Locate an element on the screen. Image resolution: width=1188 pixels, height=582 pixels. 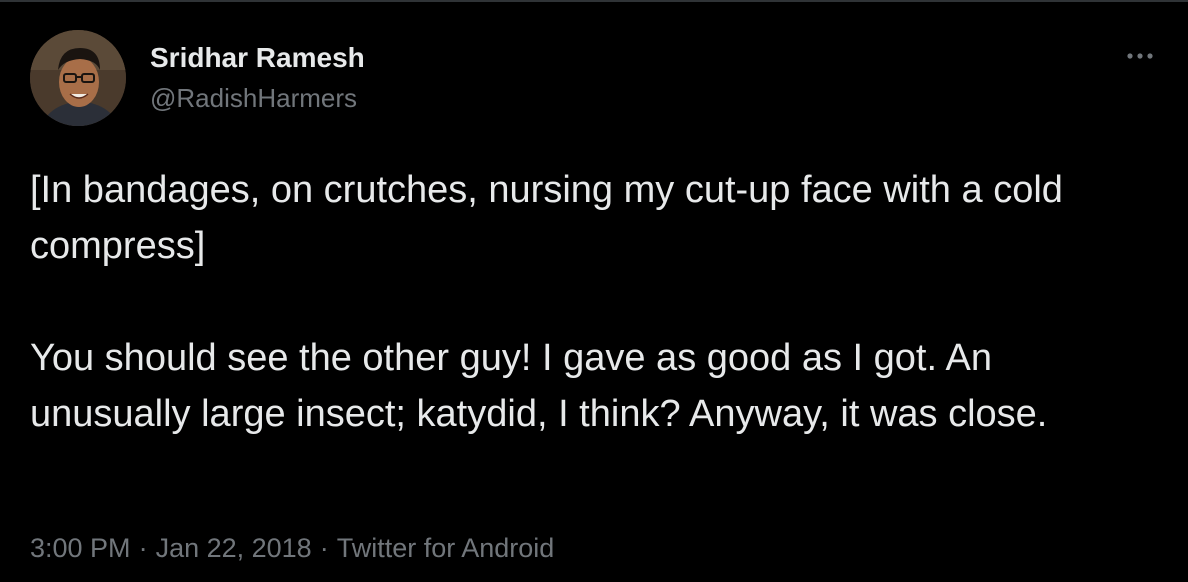
more-horizontal-icon is located at coordinates (1140, 56).